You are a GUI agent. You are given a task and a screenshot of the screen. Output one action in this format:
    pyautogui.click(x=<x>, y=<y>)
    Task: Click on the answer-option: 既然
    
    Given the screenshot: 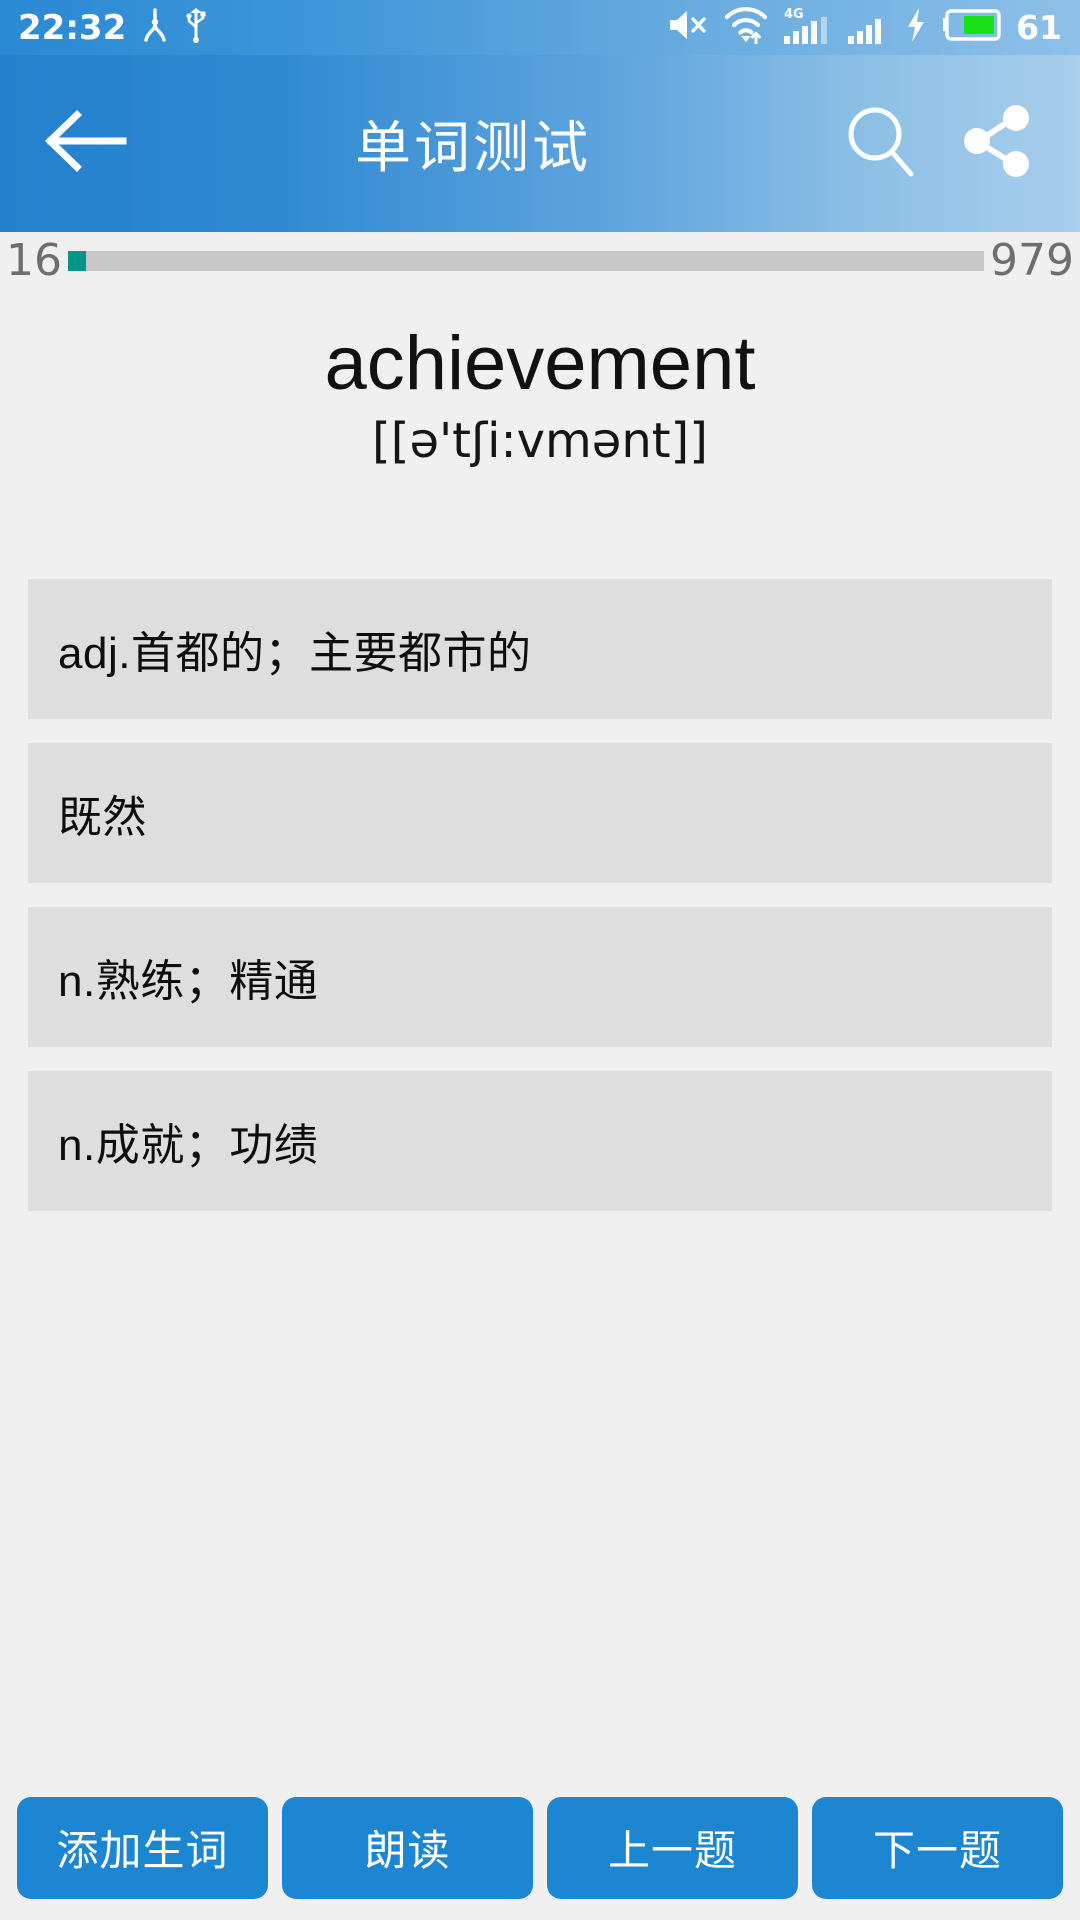 What is the action you would take?
    pyautogui.click(x=540, y=812)
    